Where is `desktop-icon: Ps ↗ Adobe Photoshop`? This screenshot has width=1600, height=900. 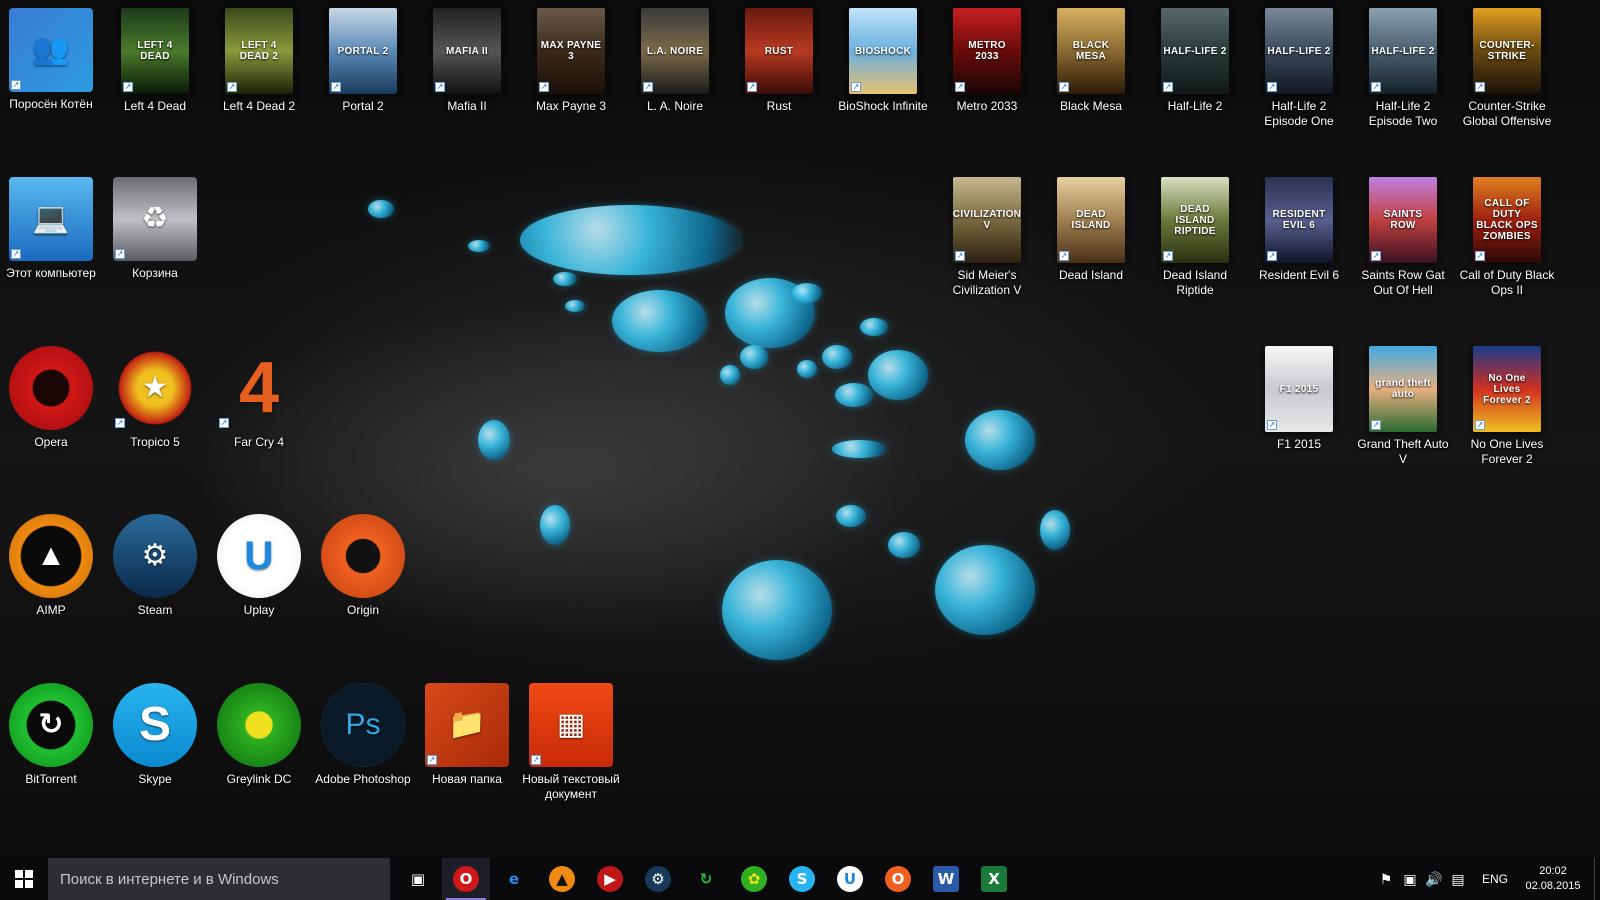
desktop-icon: Ps ↗ Adobe Photoshop is located at coordinates (363, 731).